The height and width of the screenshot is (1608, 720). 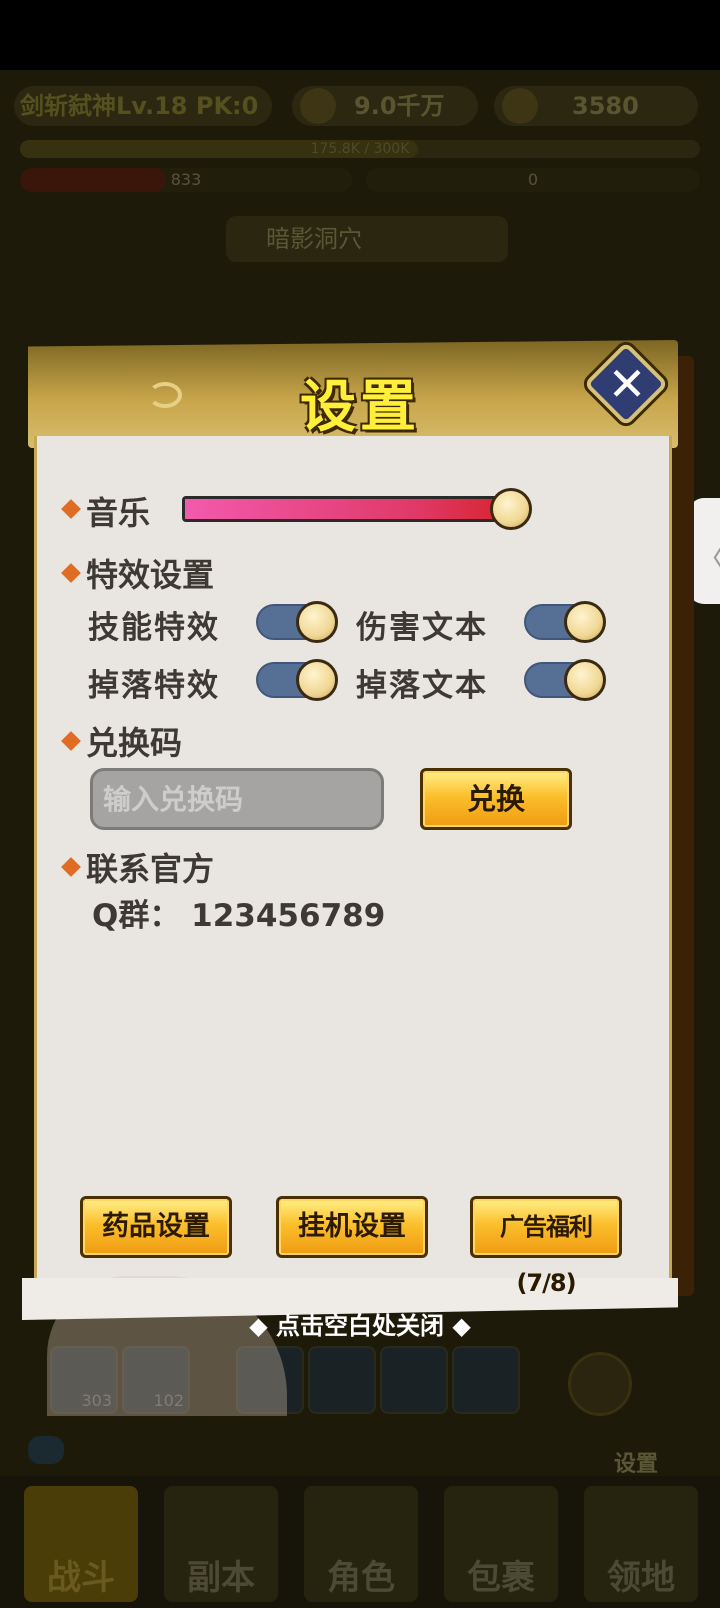 I want to click on hp-value: 833, so click(x=186, y=179).